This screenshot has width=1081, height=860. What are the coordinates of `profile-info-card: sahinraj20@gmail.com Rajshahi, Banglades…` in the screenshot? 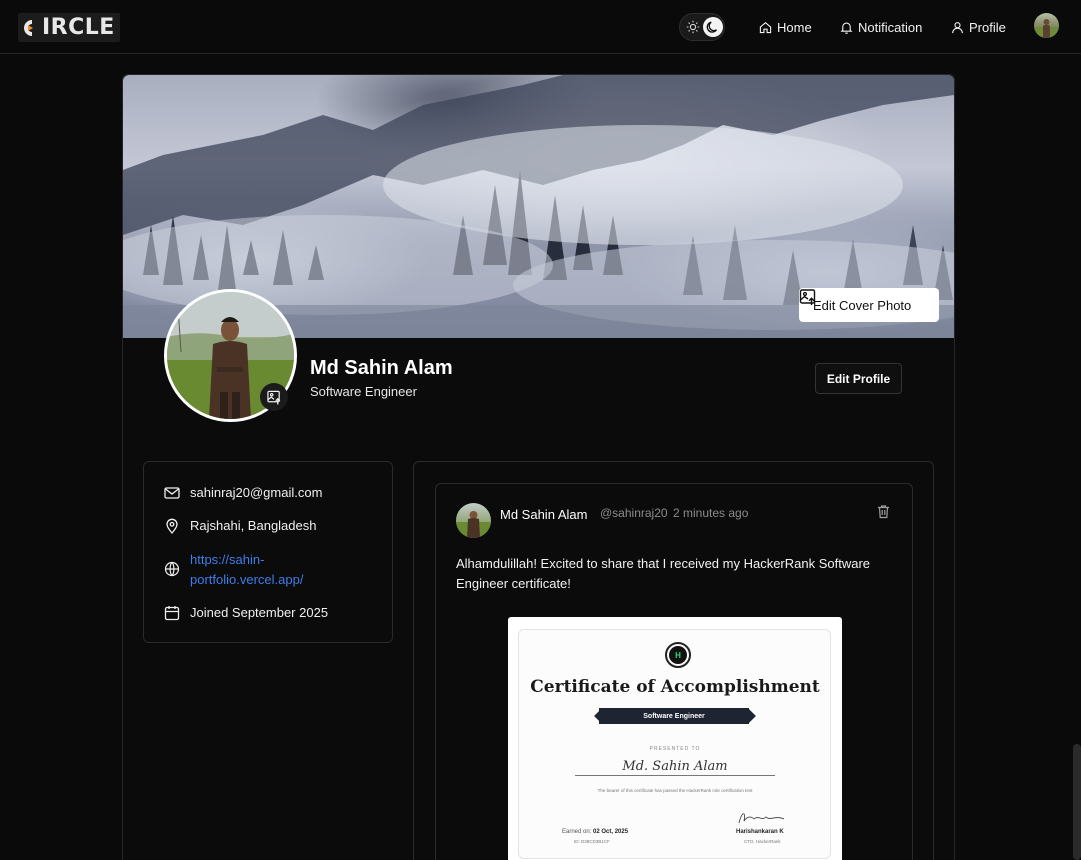 It's located at (268, 552).